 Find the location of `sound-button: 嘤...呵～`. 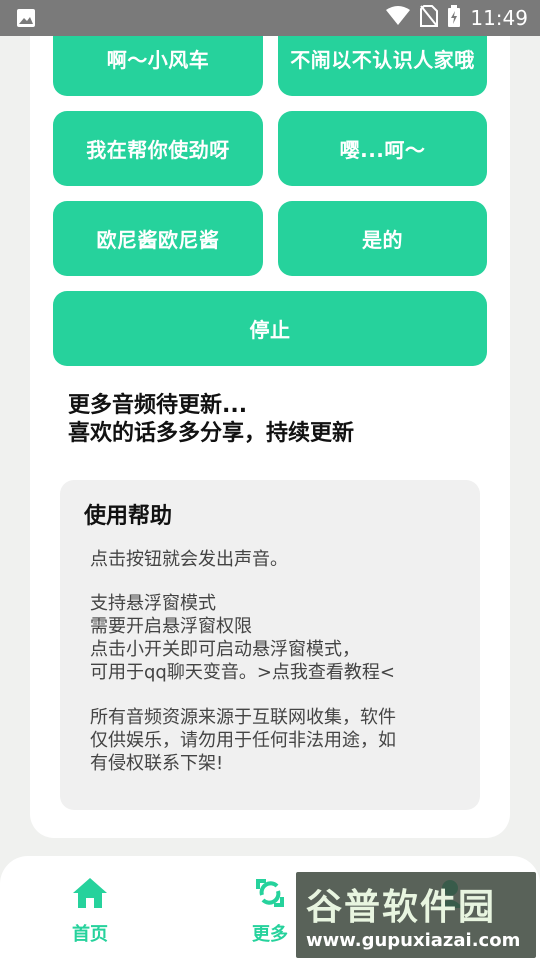

sound-button: 嘤...呵～ is located at coordinates (382, 148).